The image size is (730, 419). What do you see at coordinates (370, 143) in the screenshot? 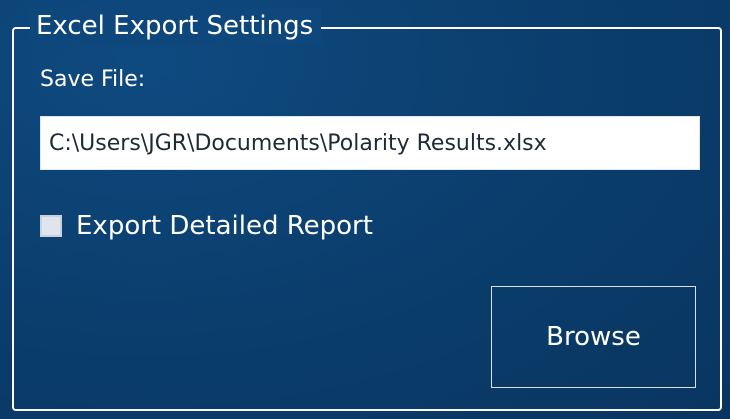
I see `save-file-input` at bounding box center [370, 143].